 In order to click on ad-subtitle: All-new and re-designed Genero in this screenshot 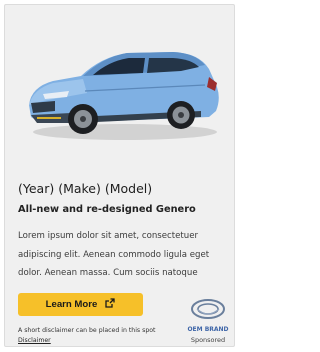, I will do `click(107, 209)`.